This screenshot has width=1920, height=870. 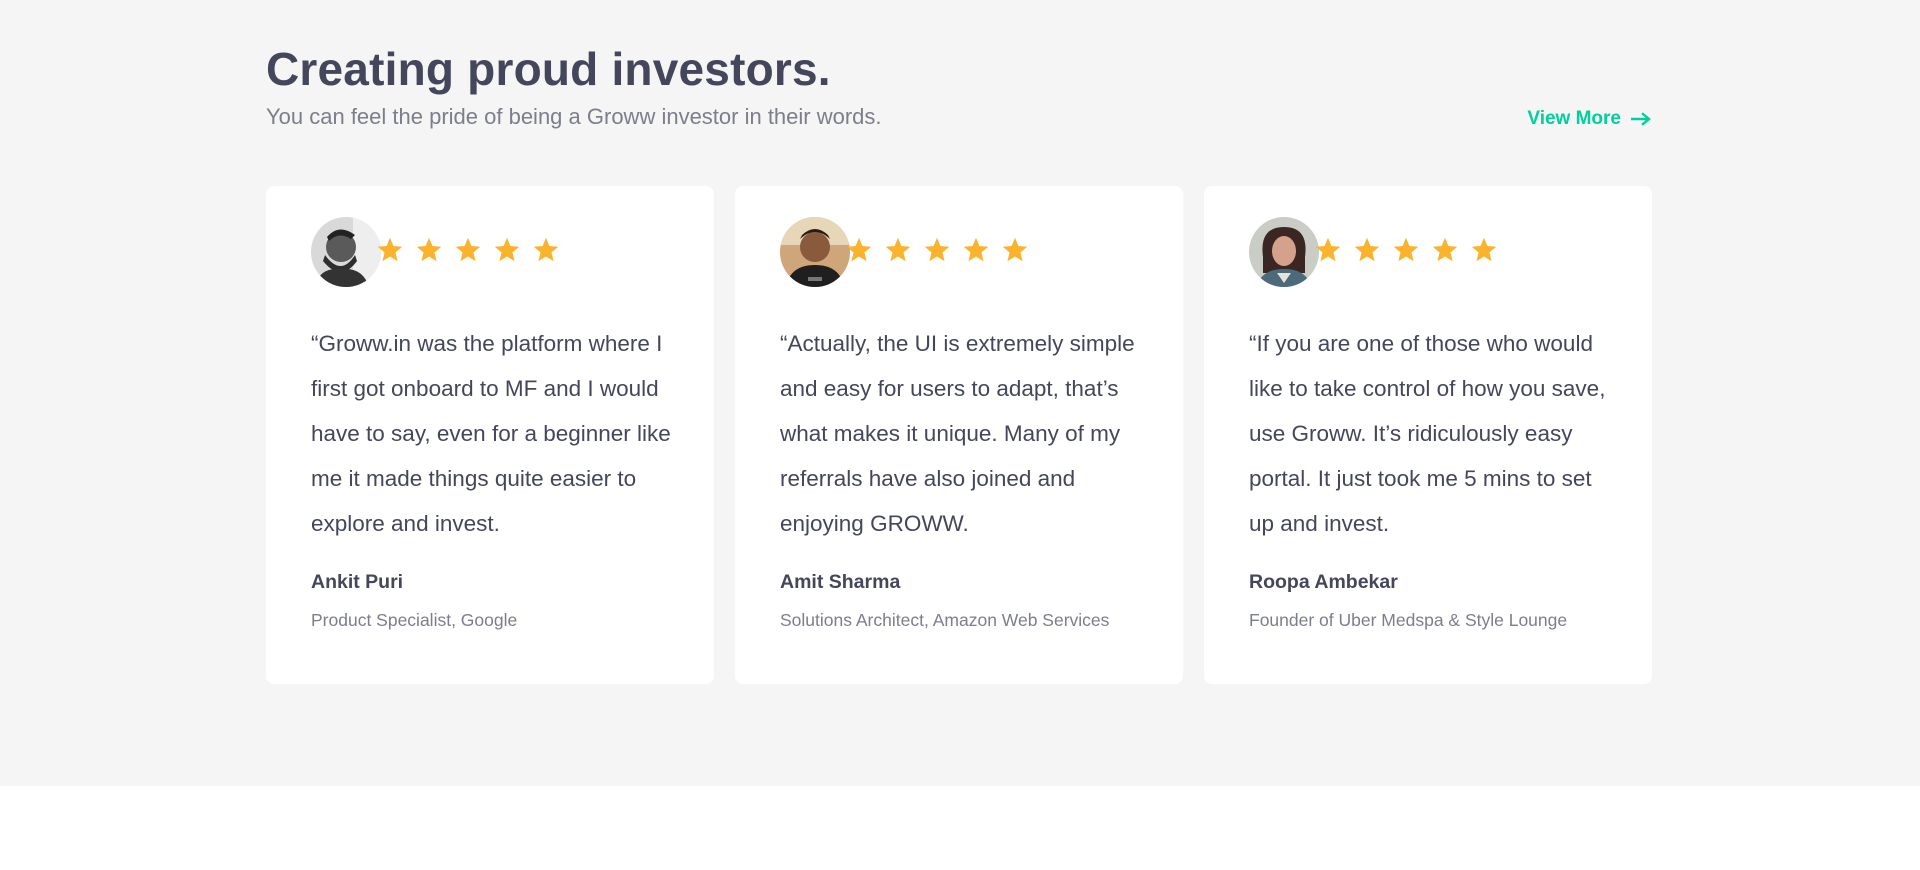 What do you see at coordinates (357, 582) in the screenshot?
I see `author-name: Ankit Puri` at bounding box center [357, 582].